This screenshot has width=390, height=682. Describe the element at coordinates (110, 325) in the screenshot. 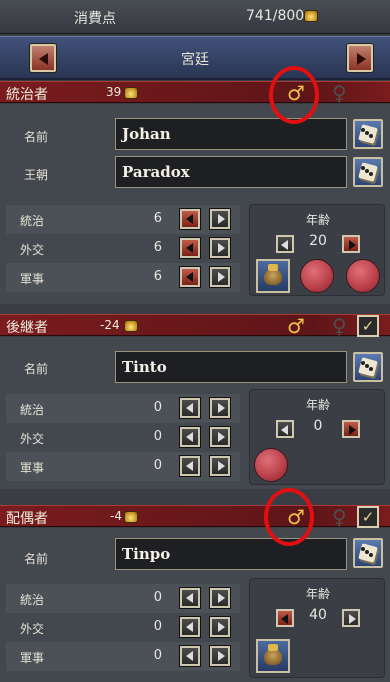

I see `heir-cost: -24` at that location.